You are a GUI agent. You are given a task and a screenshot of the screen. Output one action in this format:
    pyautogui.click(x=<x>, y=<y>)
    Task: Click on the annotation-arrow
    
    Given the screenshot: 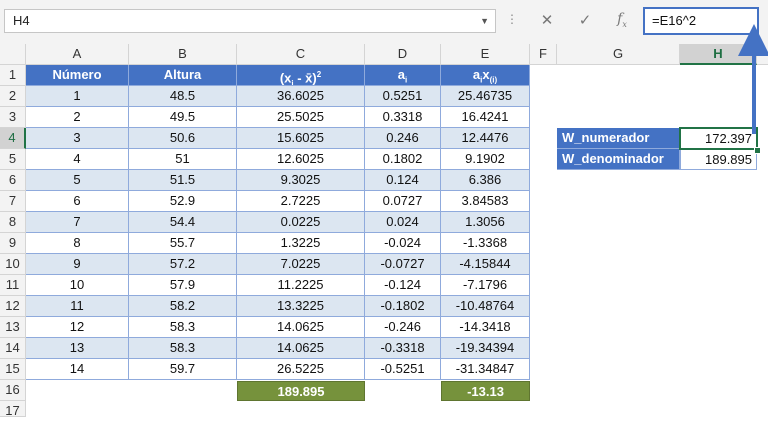 What is the action you would take?
    pyautogui.click(x=753, y=79)
    